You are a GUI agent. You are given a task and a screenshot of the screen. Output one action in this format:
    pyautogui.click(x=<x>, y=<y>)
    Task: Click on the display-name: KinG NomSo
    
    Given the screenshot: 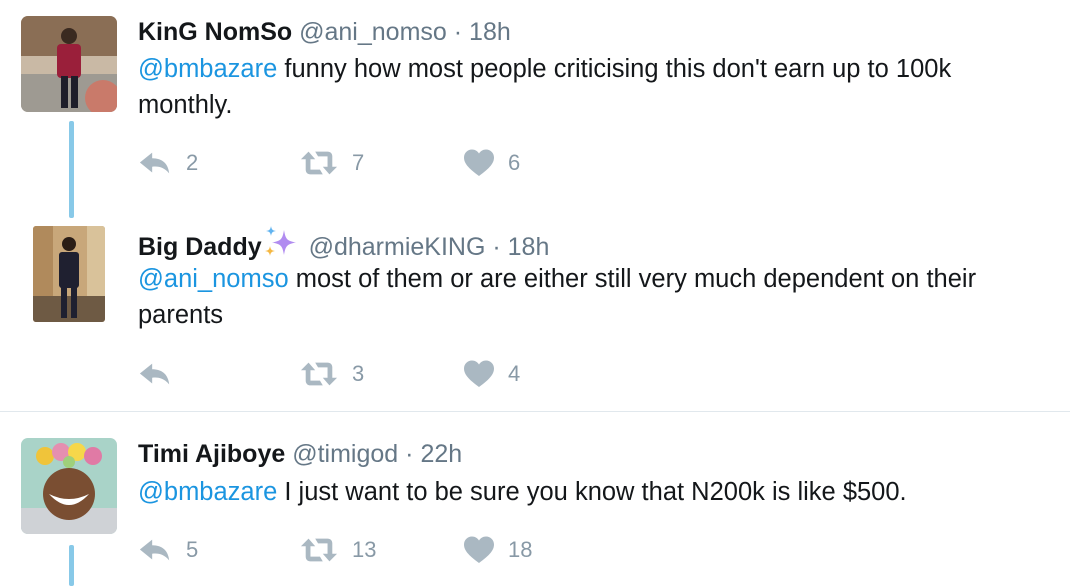 What is the action you would take?
    pyautogui.click(x=215, y=32)
    